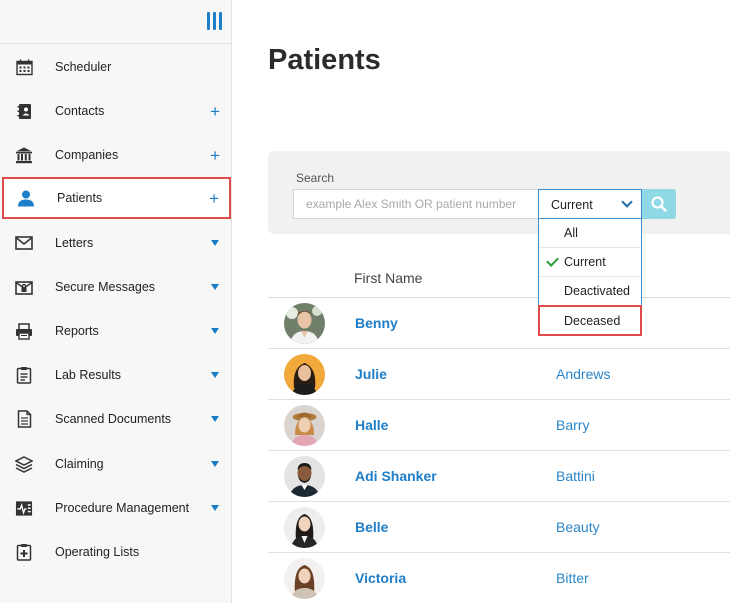 This screenshot has height=603, width=730. What do you see at coordinates (597, 291) in the screenshot?
I see `option-label: Deactivated` at bounding box center [597, 291].